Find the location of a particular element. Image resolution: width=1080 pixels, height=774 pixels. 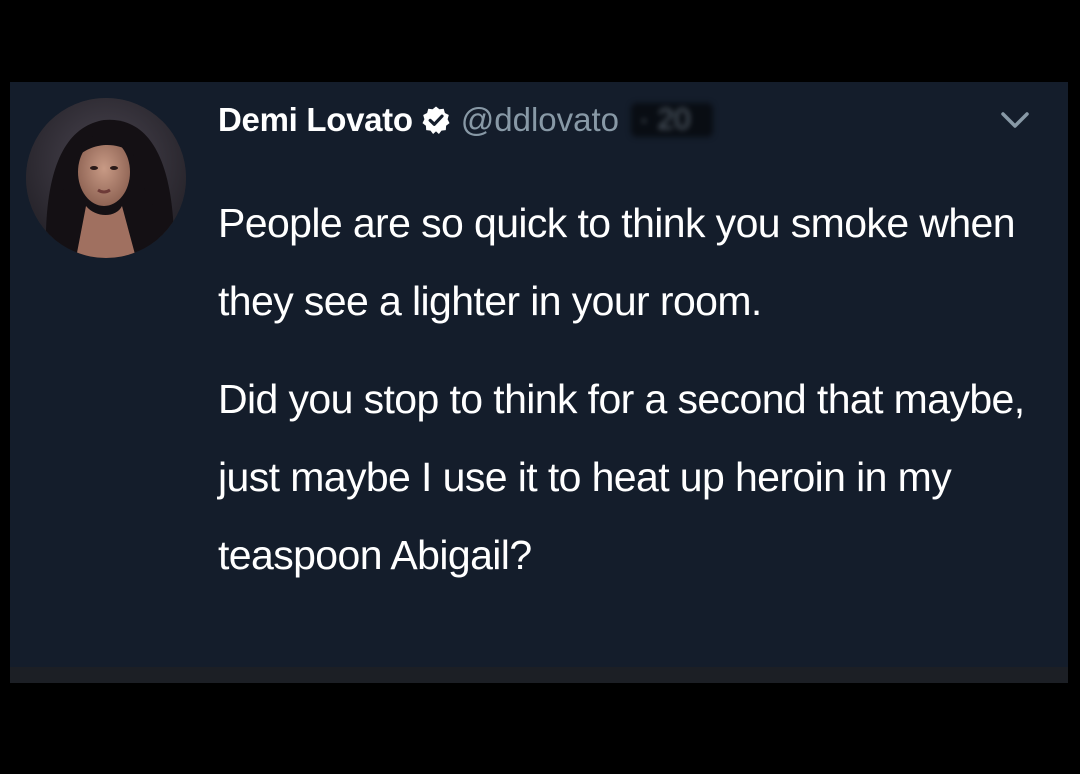

handle: @ddlovato is located at coordinates (540, 120).